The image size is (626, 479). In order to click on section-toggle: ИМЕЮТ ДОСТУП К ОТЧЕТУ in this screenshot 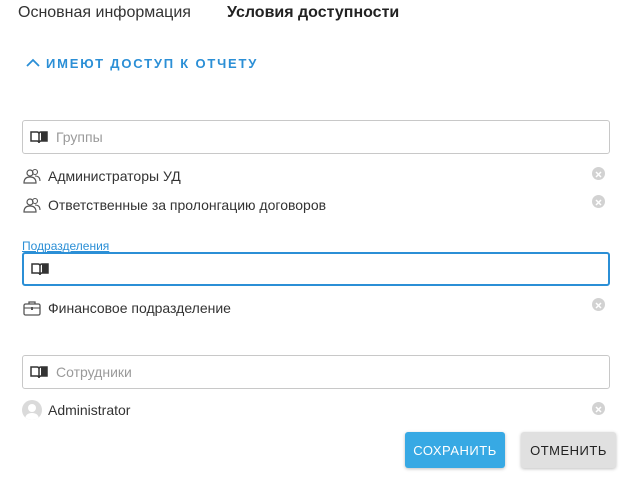, I will do `click(142, 63)`.